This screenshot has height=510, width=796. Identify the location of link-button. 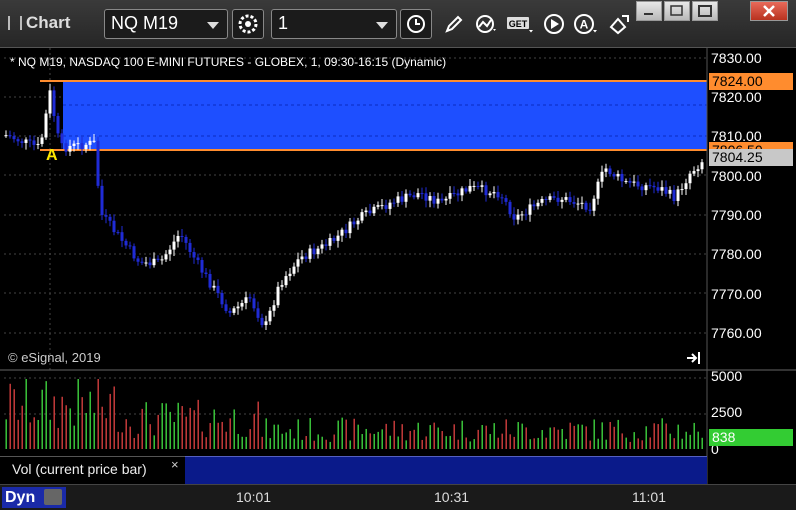
(620, 24).